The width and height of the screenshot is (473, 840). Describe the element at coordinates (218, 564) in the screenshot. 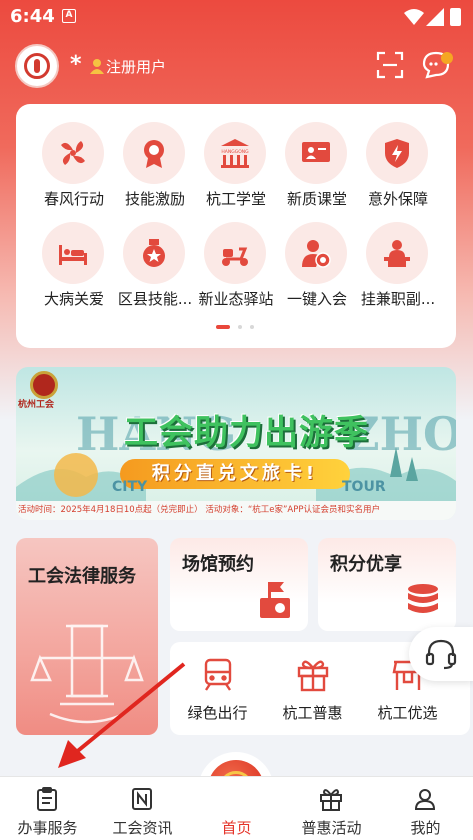

I see `venue-booking-title: 场馆预约` at that location.